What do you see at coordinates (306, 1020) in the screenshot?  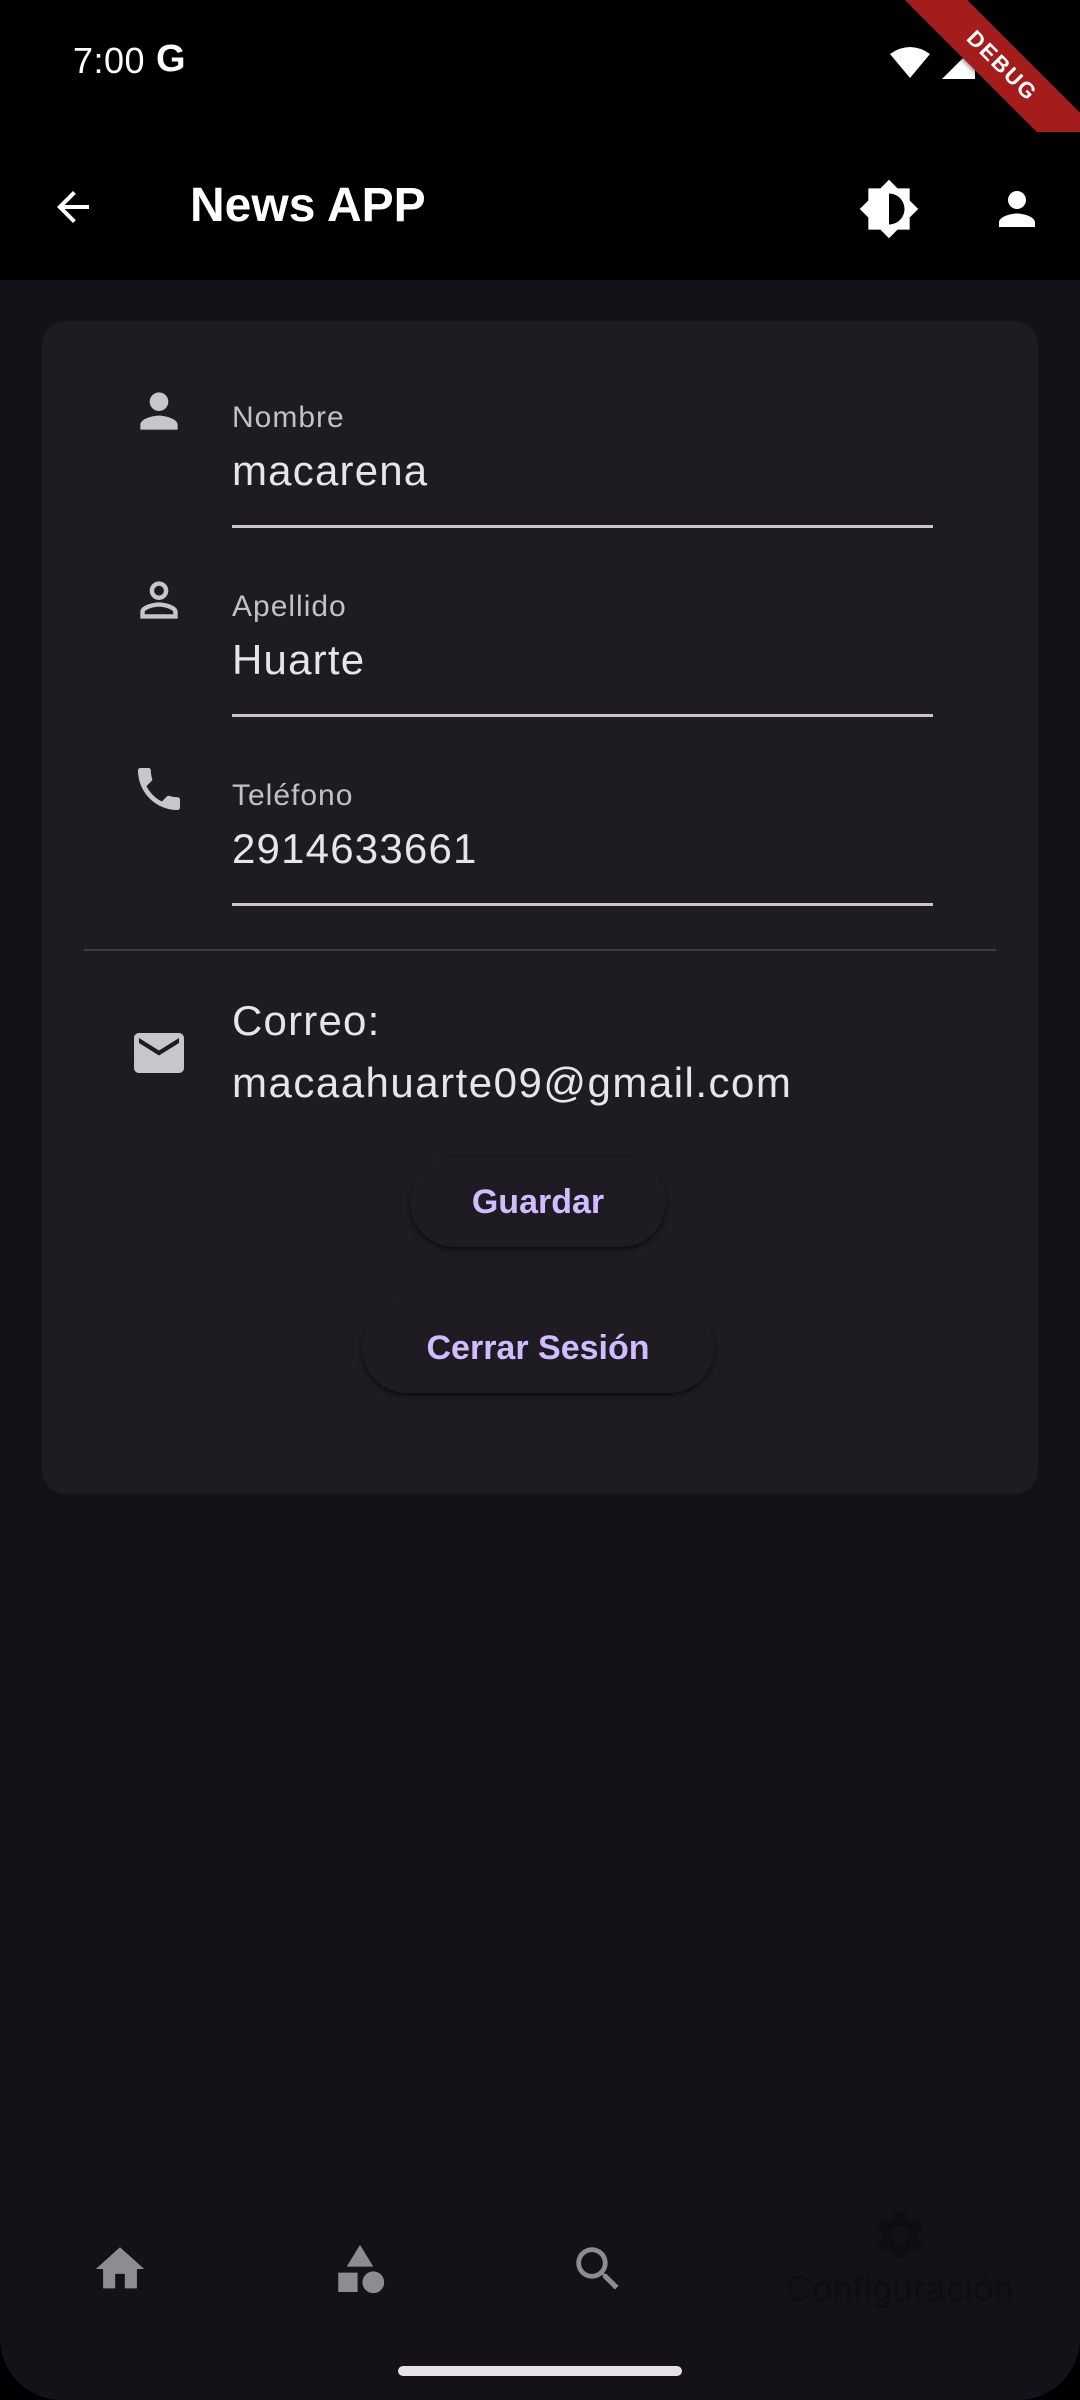 I see `email-label: Correo:` at bounding box center [306, 1020].